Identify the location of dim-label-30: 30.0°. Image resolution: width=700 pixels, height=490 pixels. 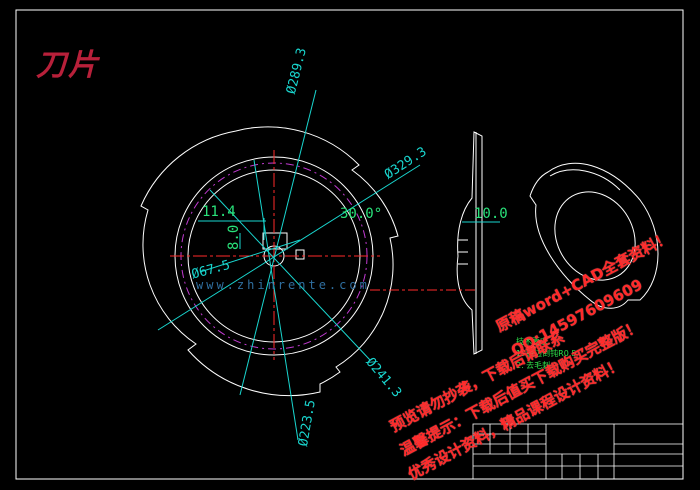
(361, 214).